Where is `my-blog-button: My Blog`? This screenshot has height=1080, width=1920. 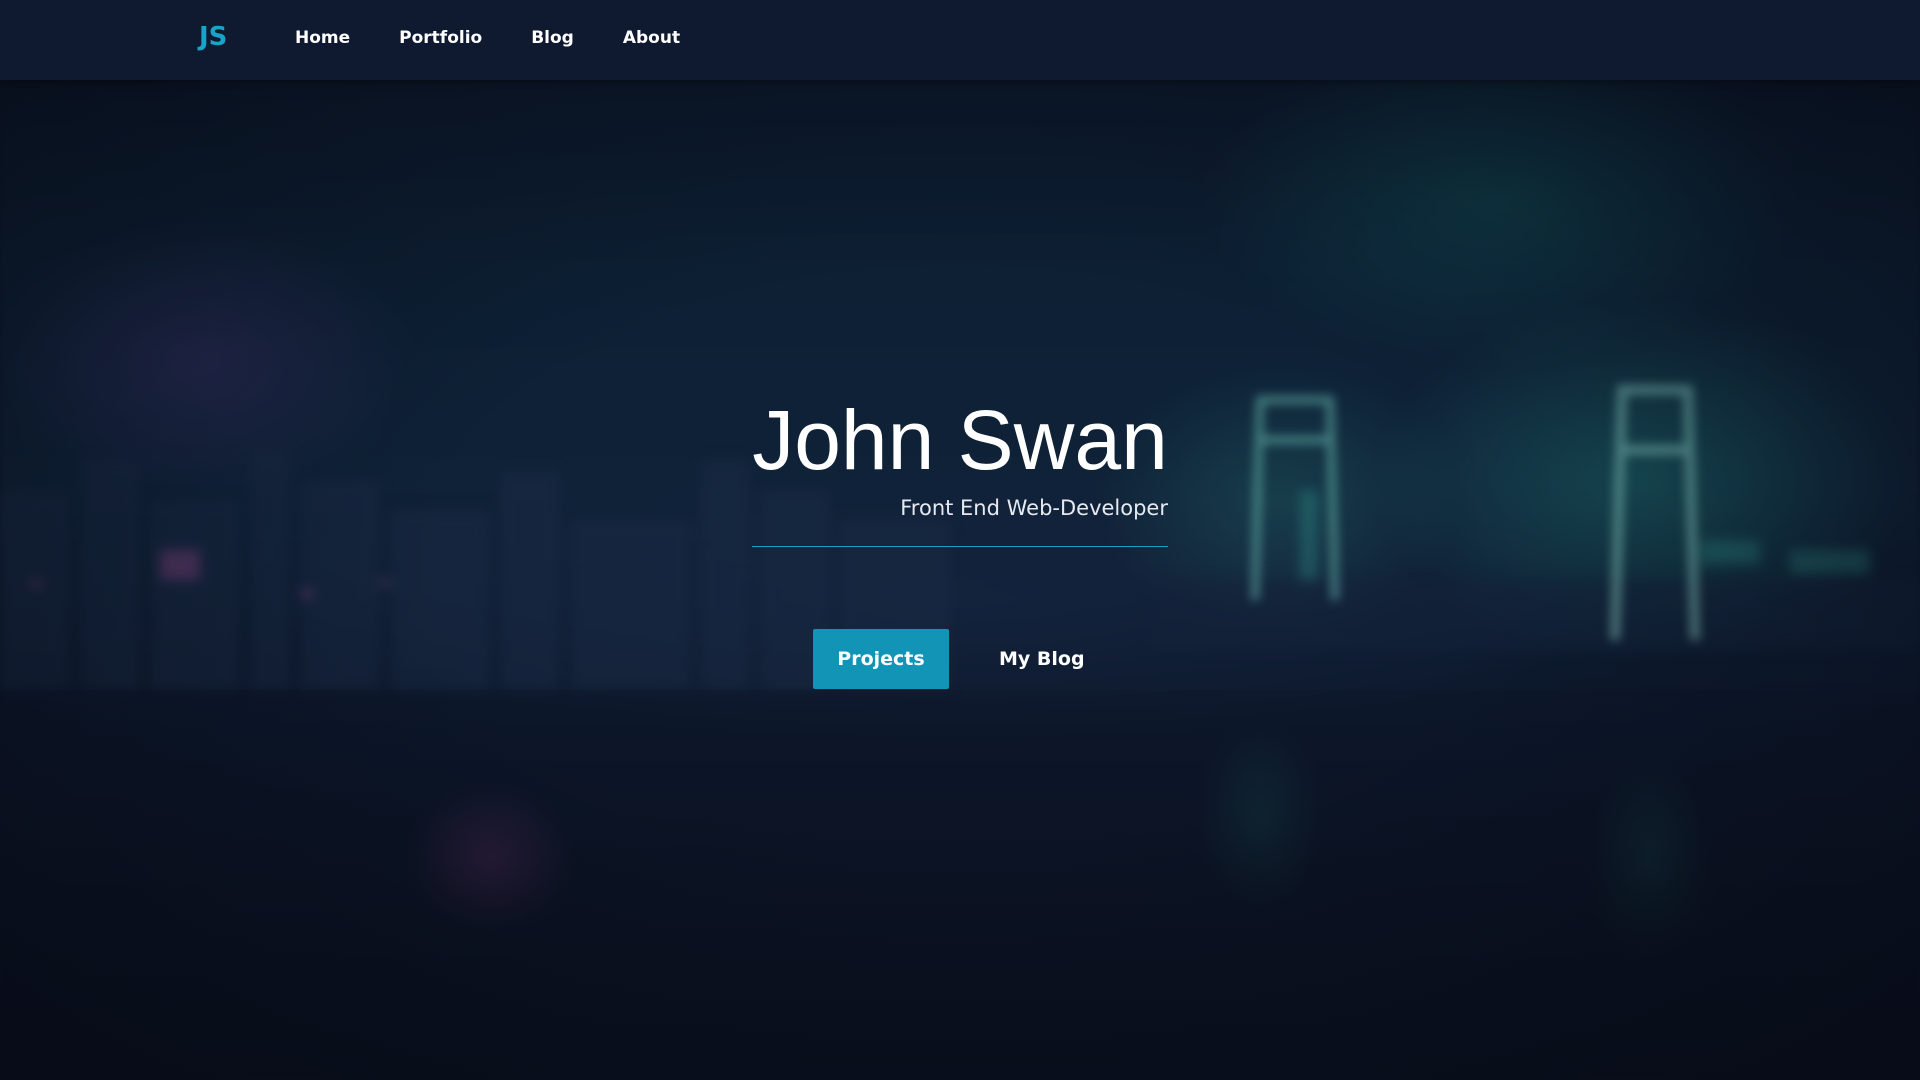
my-blog-button: My Blog is located at coordinates (1042, 659).